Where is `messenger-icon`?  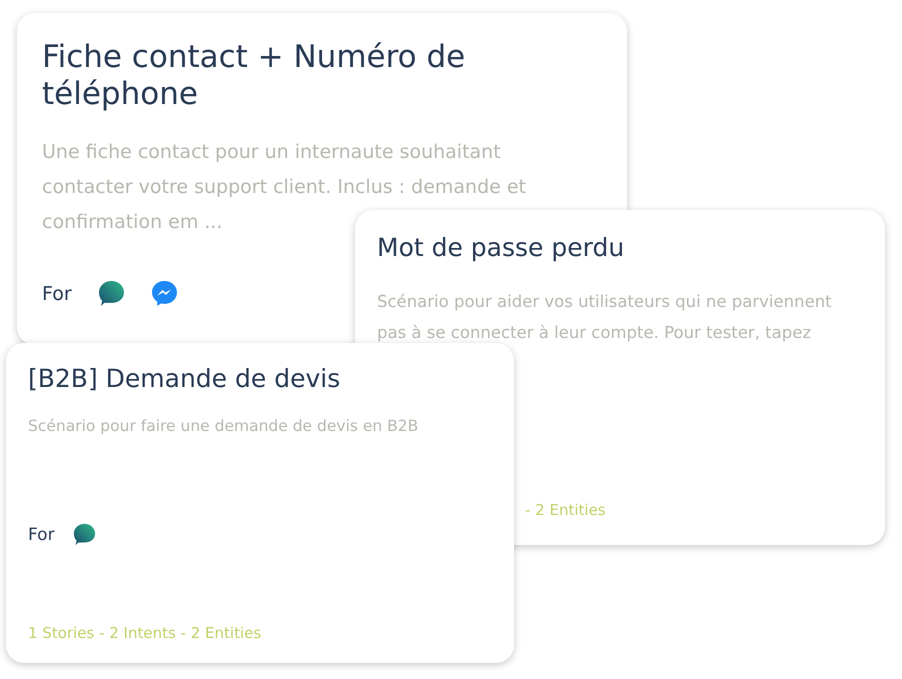
messenger-icon is located at coordinates (164, 293).